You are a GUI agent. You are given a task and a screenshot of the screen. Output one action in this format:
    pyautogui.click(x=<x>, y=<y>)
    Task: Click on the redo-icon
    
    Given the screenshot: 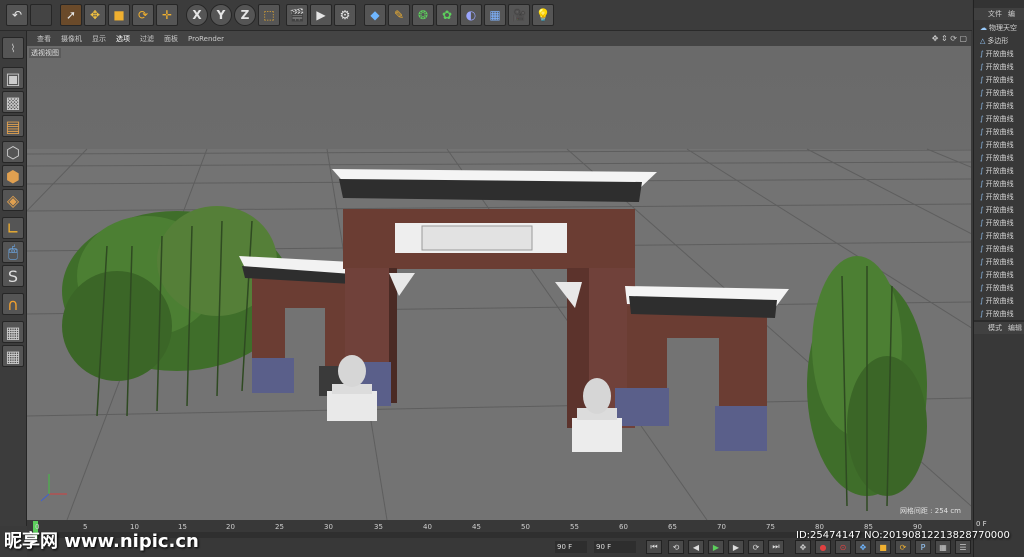 What is the action you would take?
    pyautogui.click(x=41, y=15)
    